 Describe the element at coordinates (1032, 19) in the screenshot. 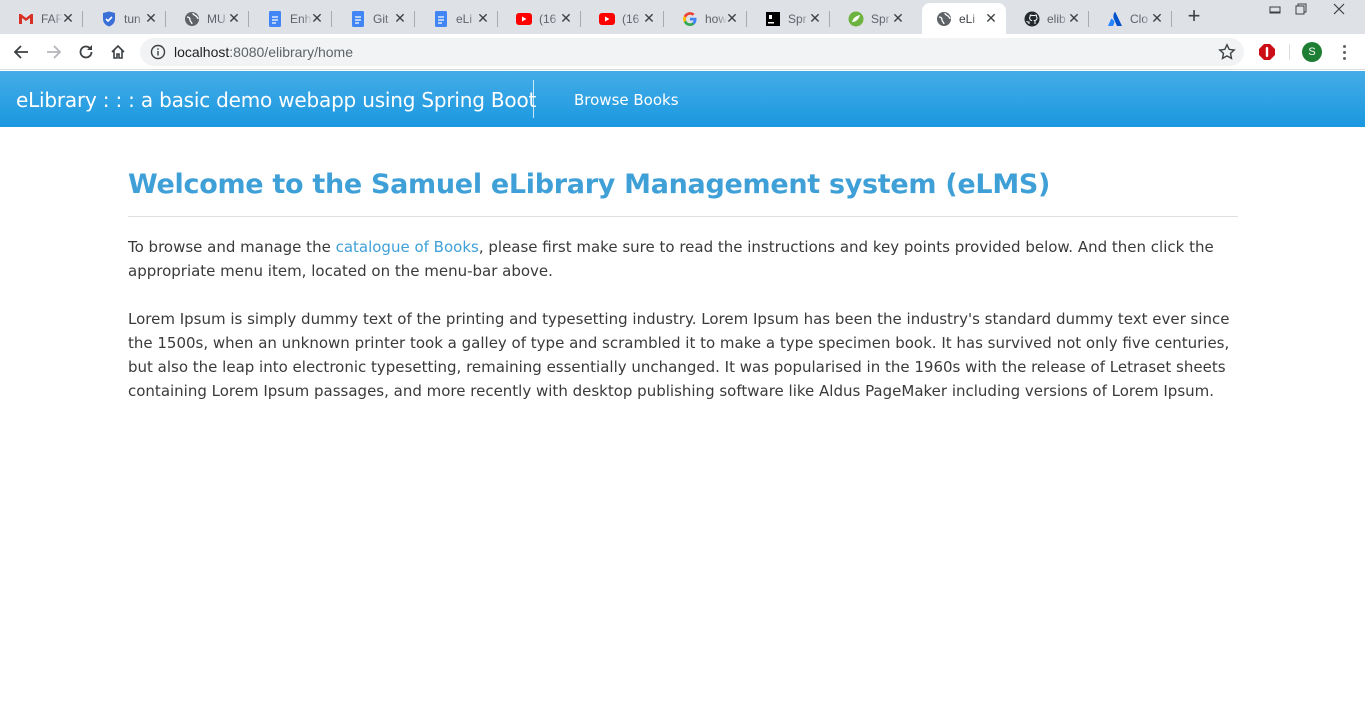

I see `github-icon` at that location.